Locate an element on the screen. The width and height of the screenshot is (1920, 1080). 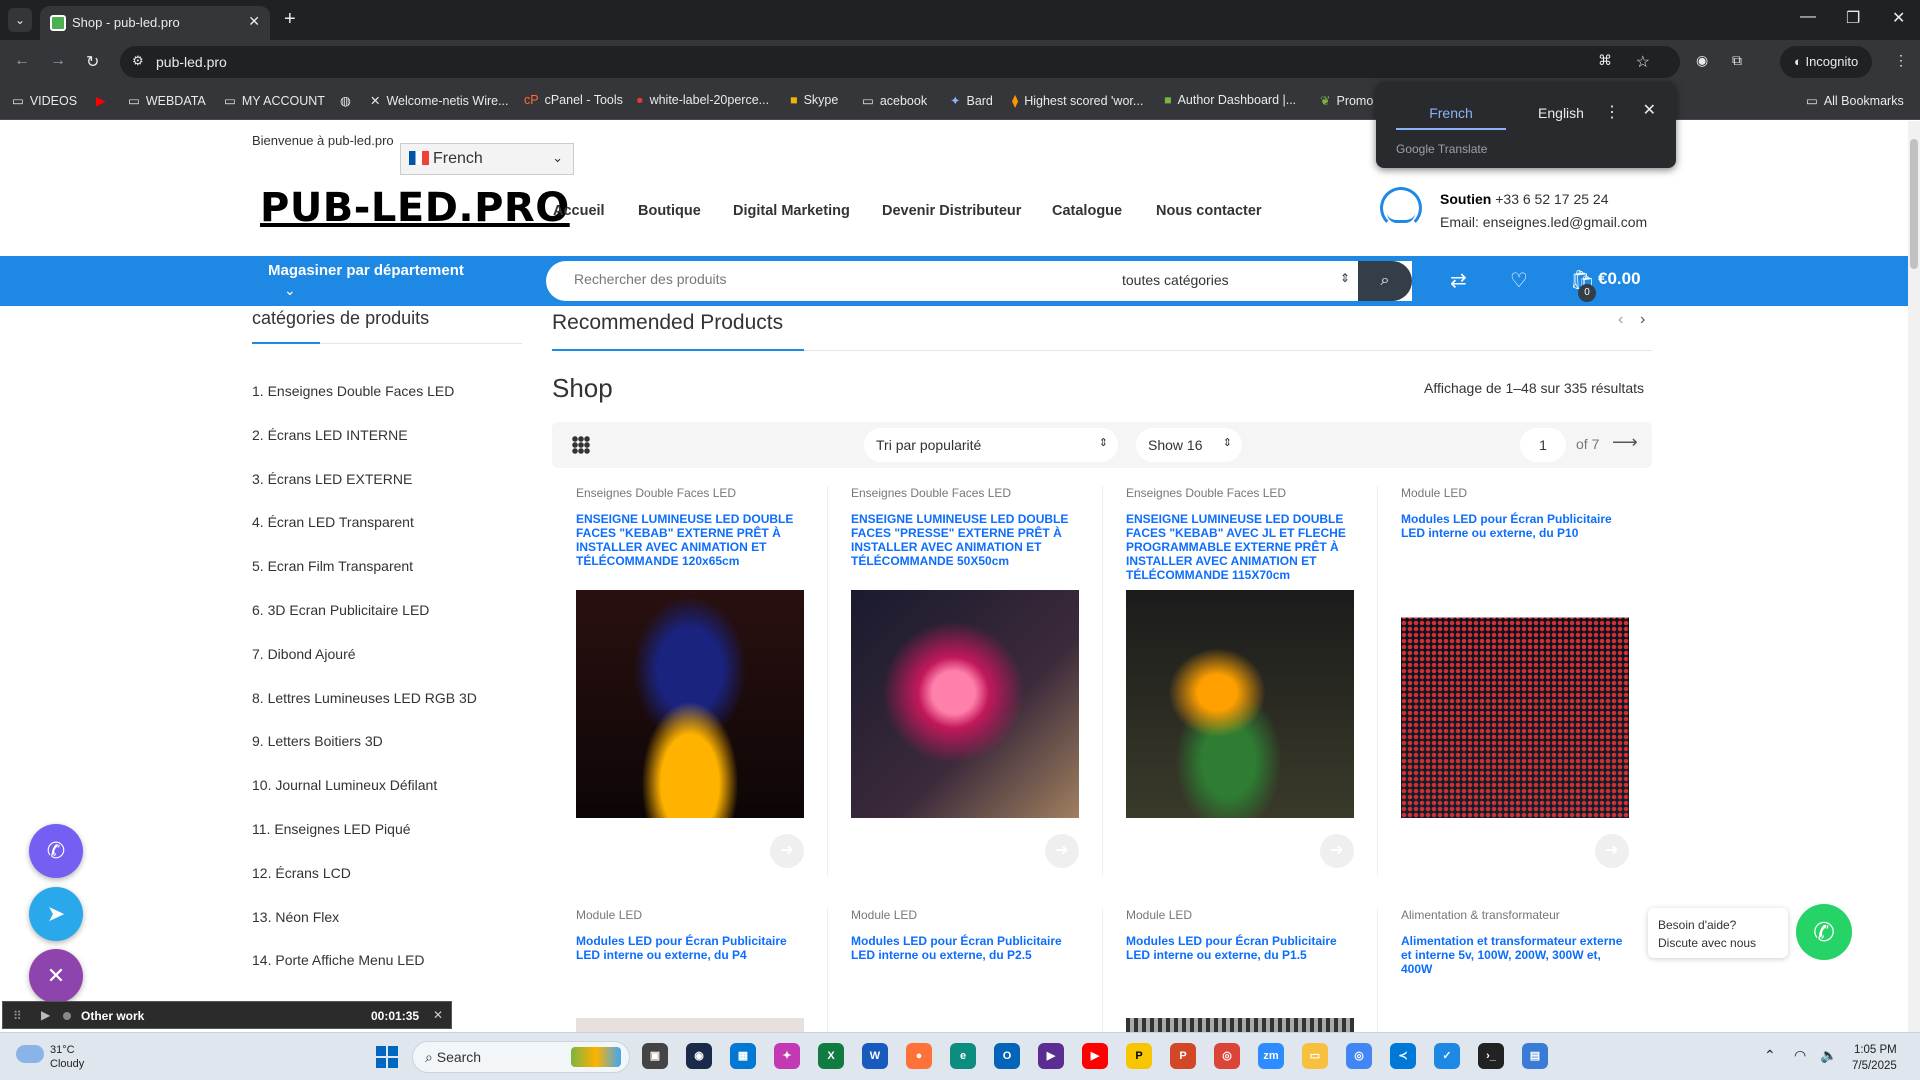
outlook-icon: O is located at coordinates (1007, 1056).